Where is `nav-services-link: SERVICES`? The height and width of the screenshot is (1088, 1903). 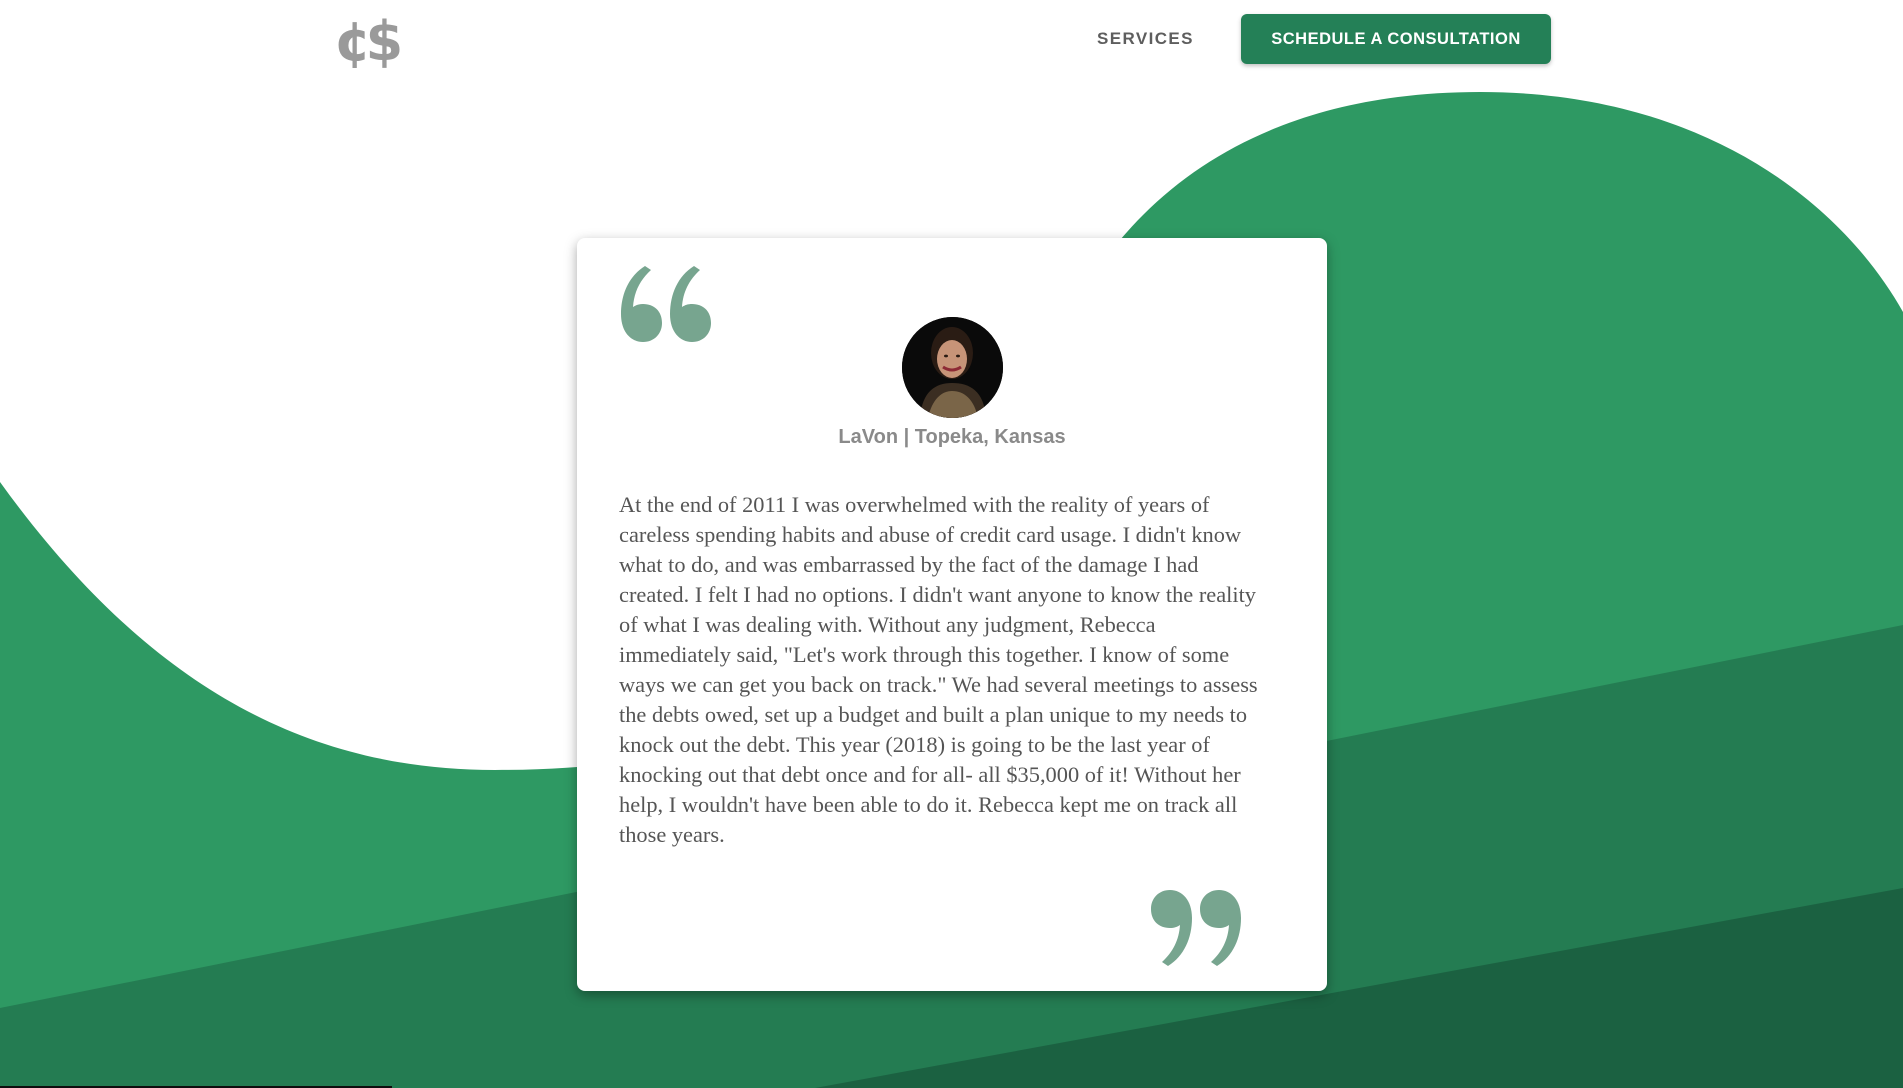 nav-services-link: SERVICES is located at coordinates (1145, 39).